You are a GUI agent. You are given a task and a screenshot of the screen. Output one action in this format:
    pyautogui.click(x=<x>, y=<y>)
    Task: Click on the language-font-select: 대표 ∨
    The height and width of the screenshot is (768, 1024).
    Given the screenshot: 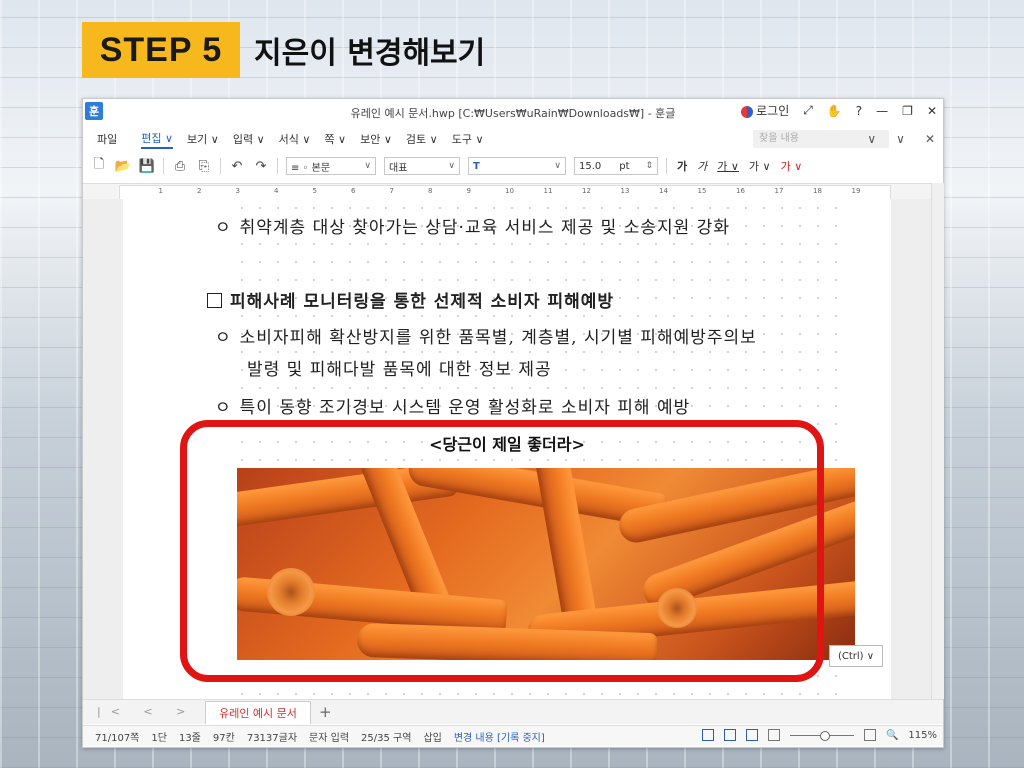 What is the action you would take?
    pyautogui.click(x=422, y=166)
    